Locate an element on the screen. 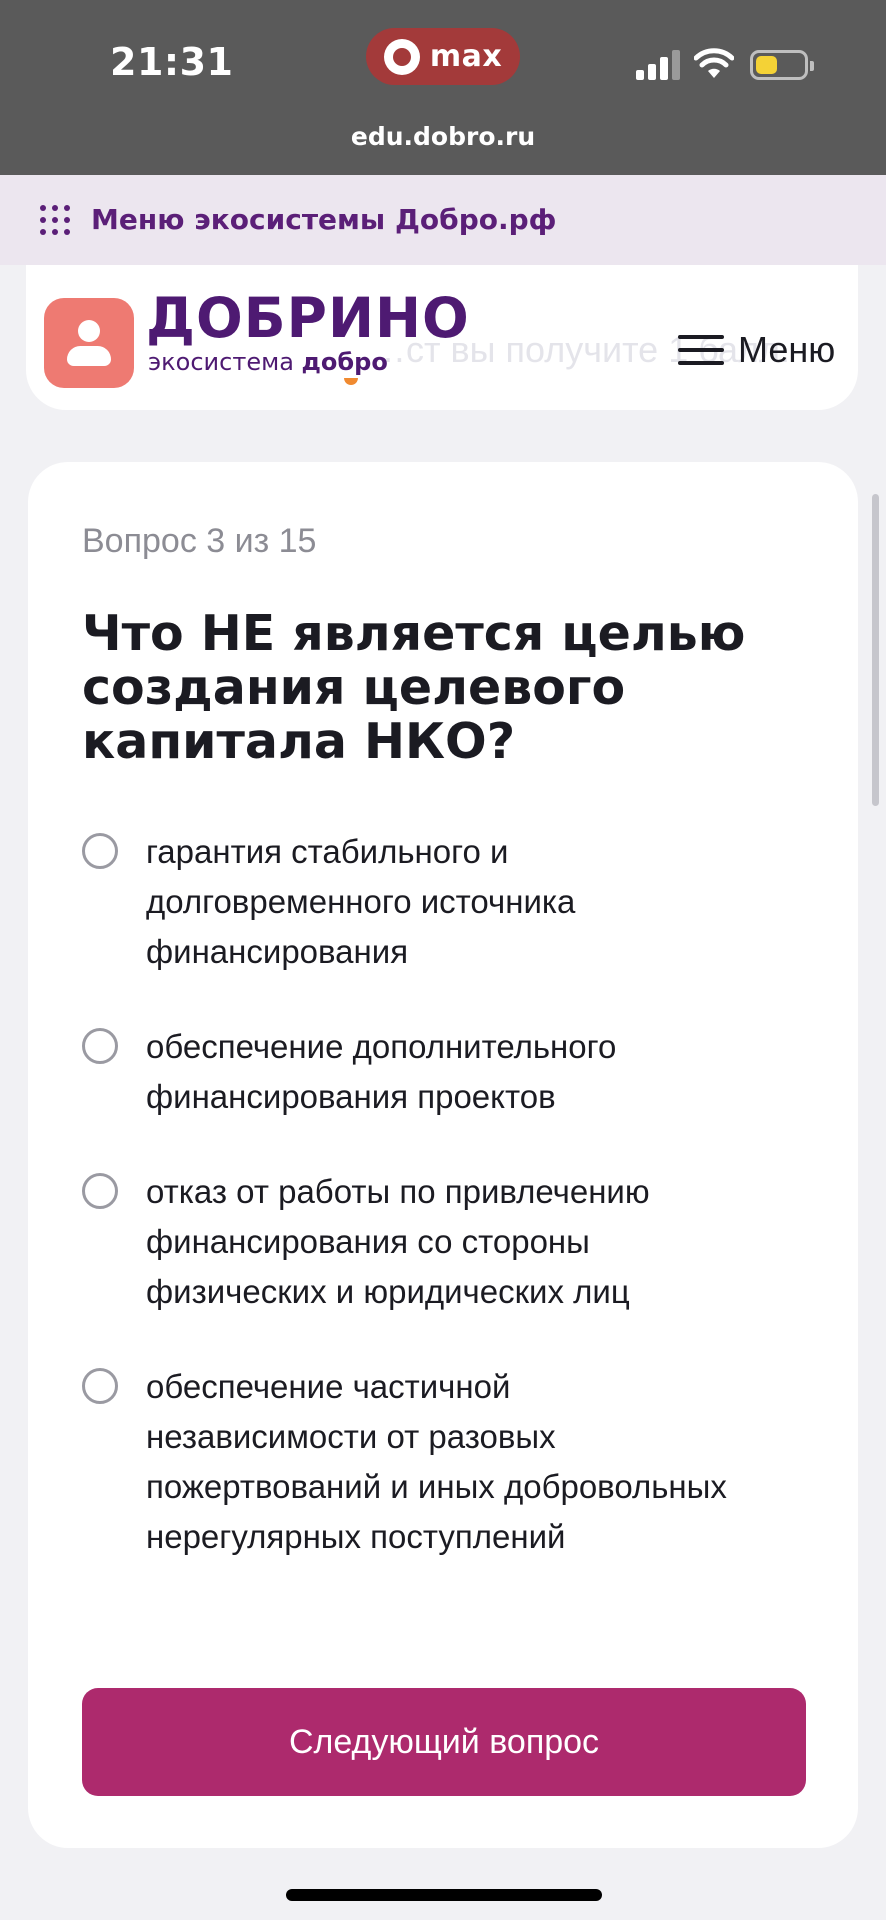  brand-subtitle-bold: добро is located at coordinates (344, 362).